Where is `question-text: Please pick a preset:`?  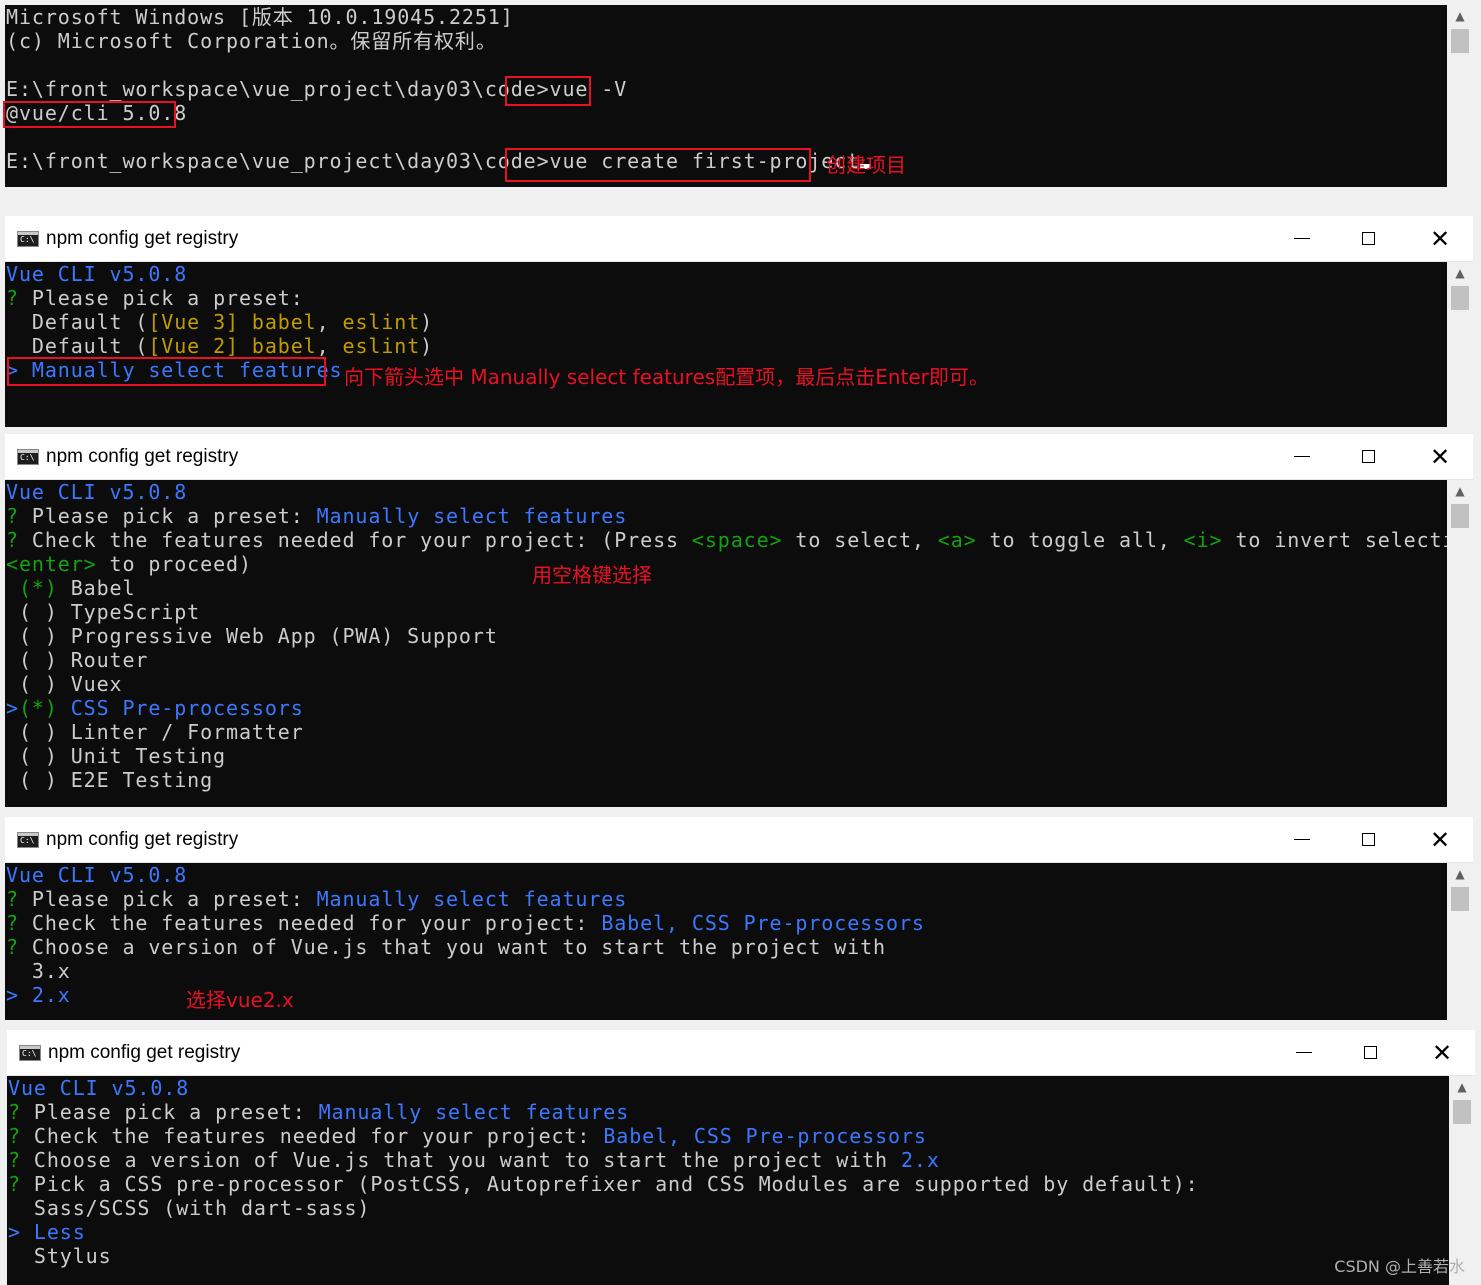
question-text: Please pick a preset: is located at coordinates (161, 298).